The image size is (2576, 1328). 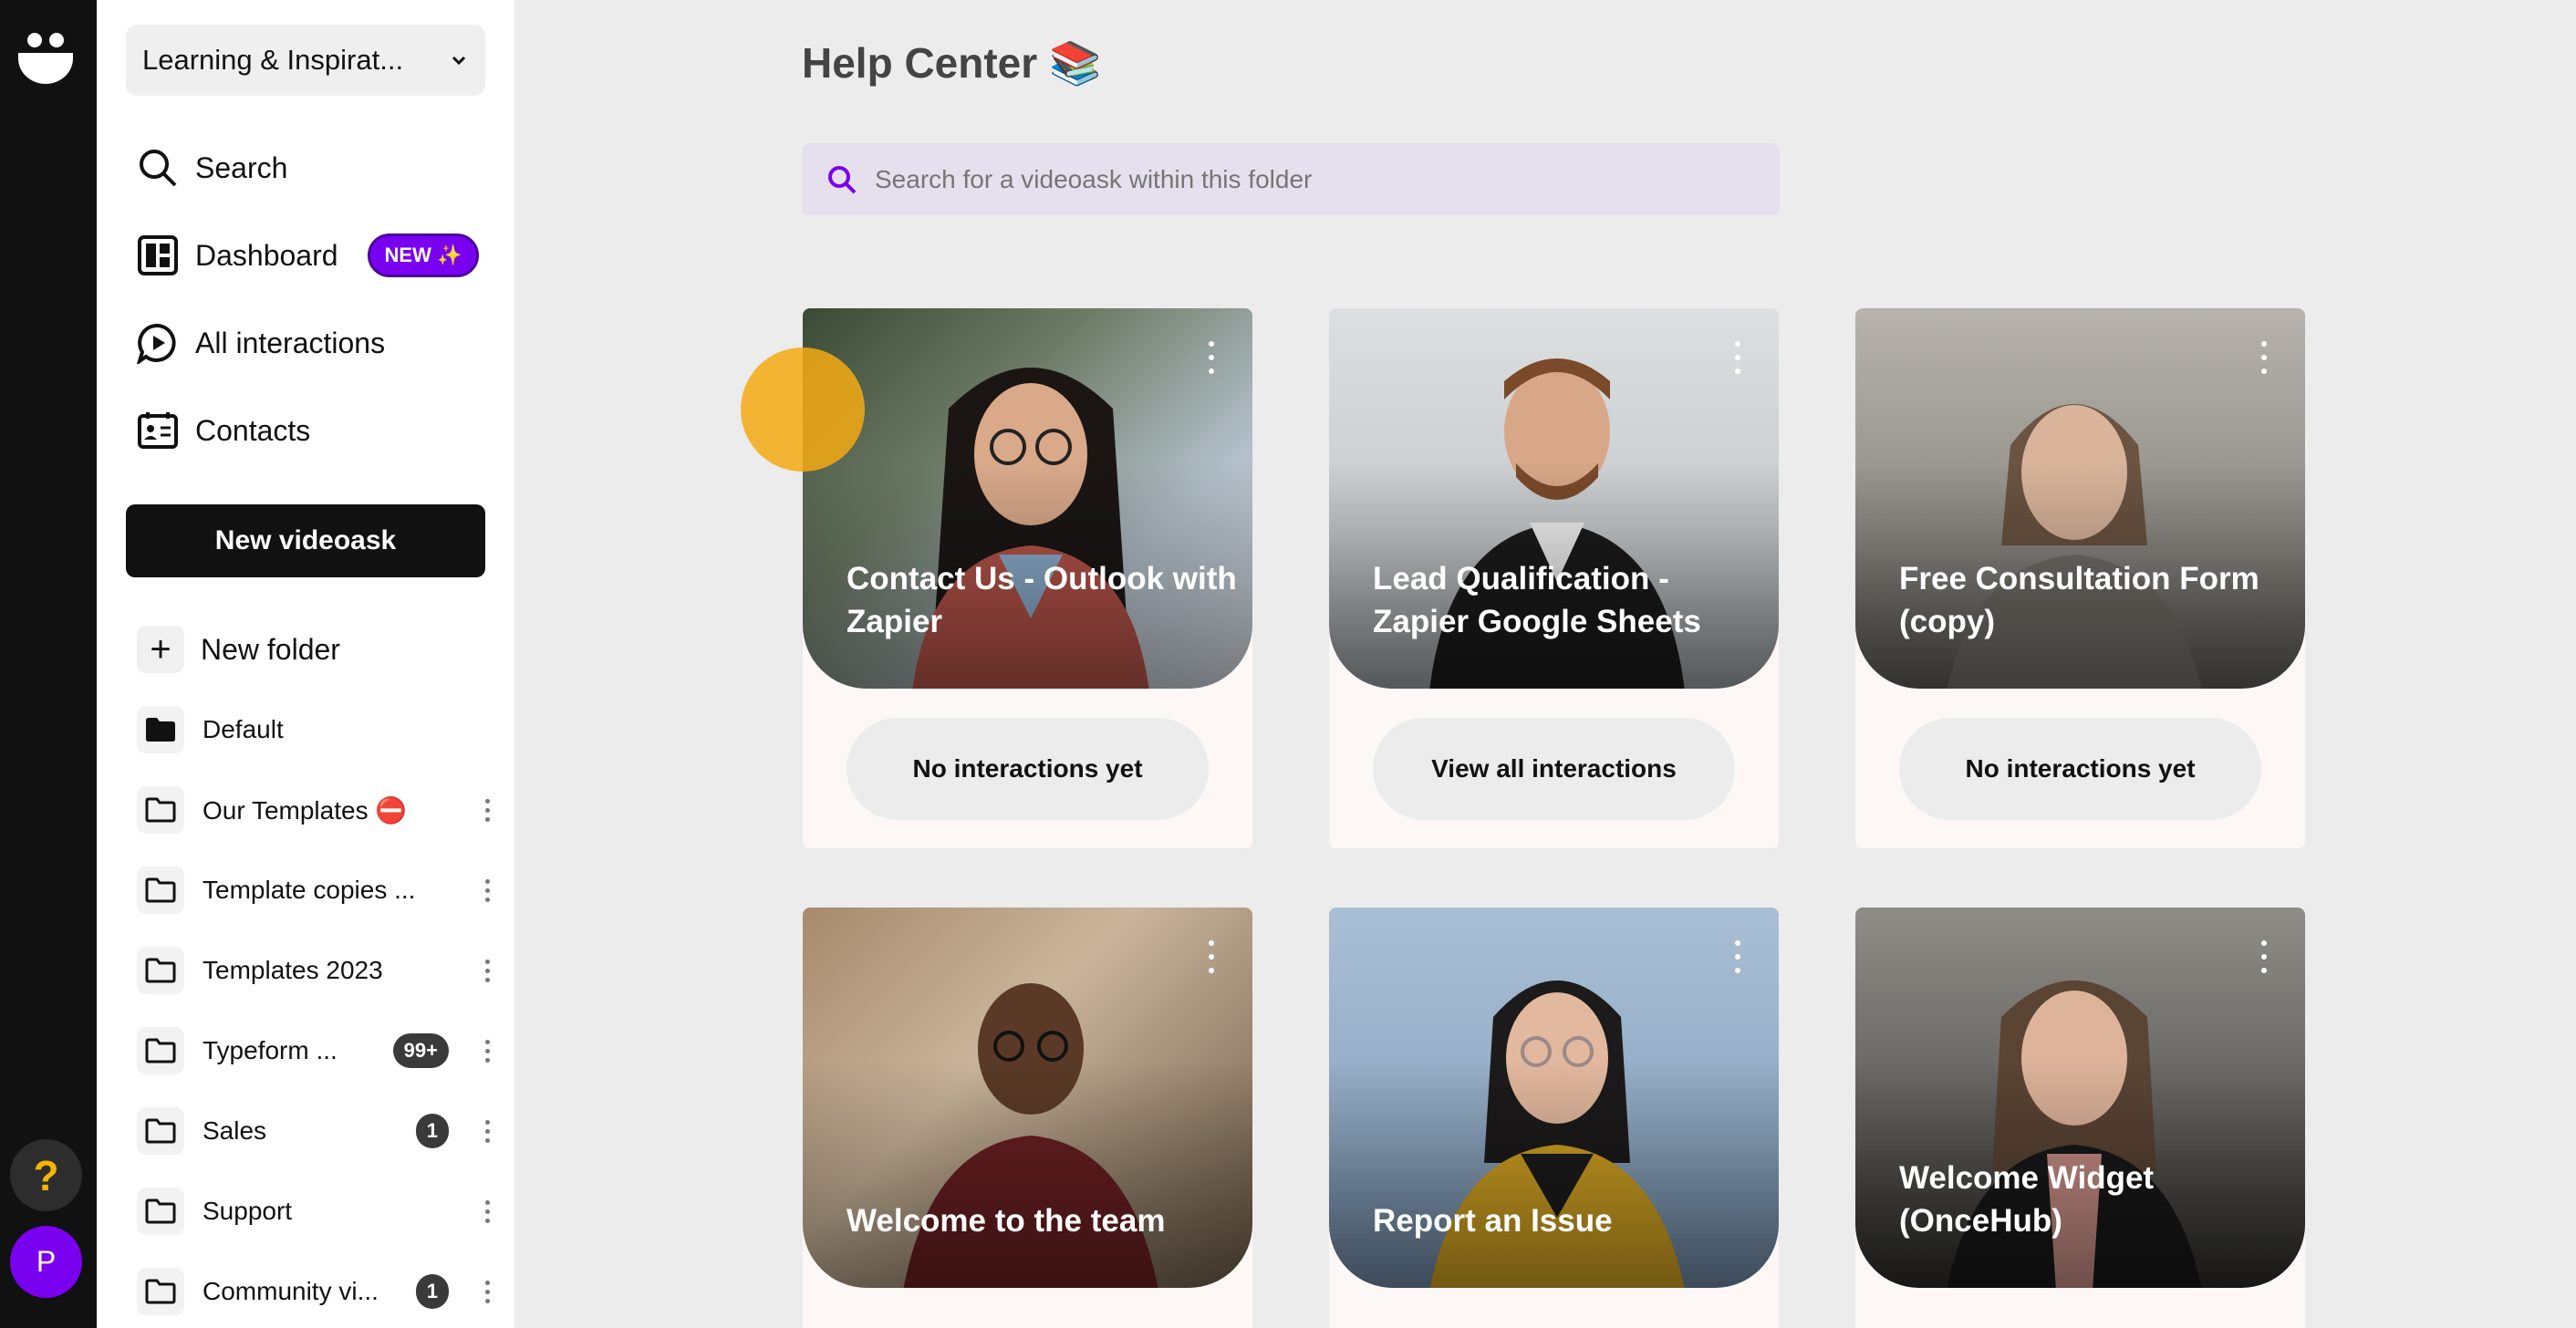 What do you see at coordinates (2027, 1199) in the screenshot?
I see `card-title: Welcome Widget (OnceHub)` at bounding box center [2027, 1199].